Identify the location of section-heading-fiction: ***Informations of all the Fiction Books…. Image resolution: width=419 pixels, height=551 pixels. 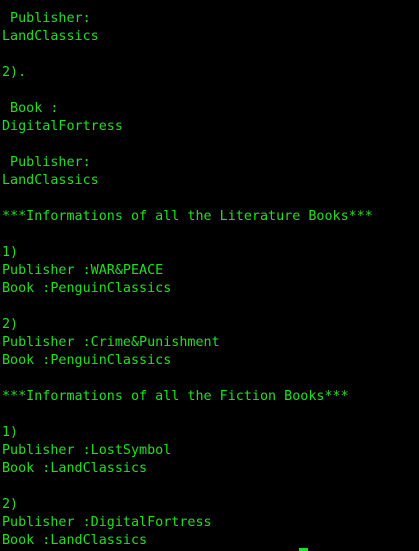
(175, 396).